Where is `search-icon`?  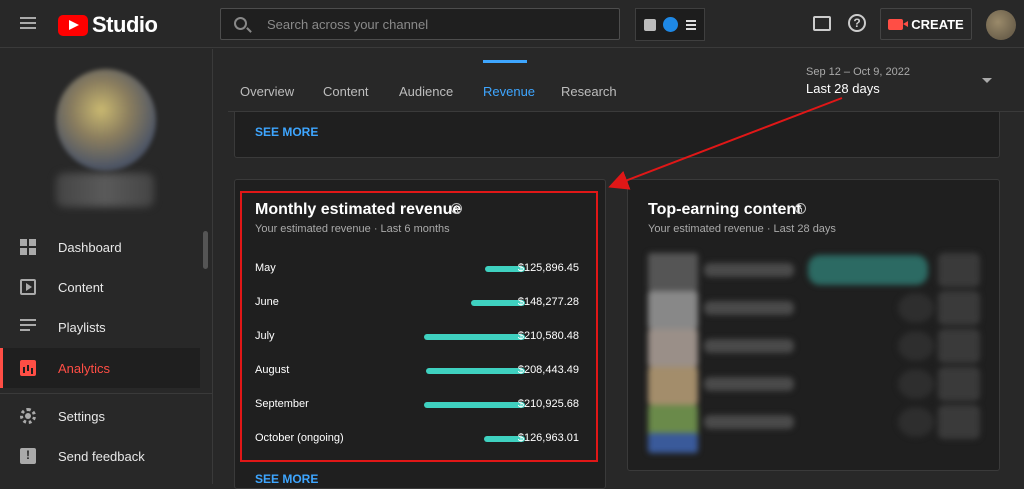
search-icon is located at coordinates (240, 23).